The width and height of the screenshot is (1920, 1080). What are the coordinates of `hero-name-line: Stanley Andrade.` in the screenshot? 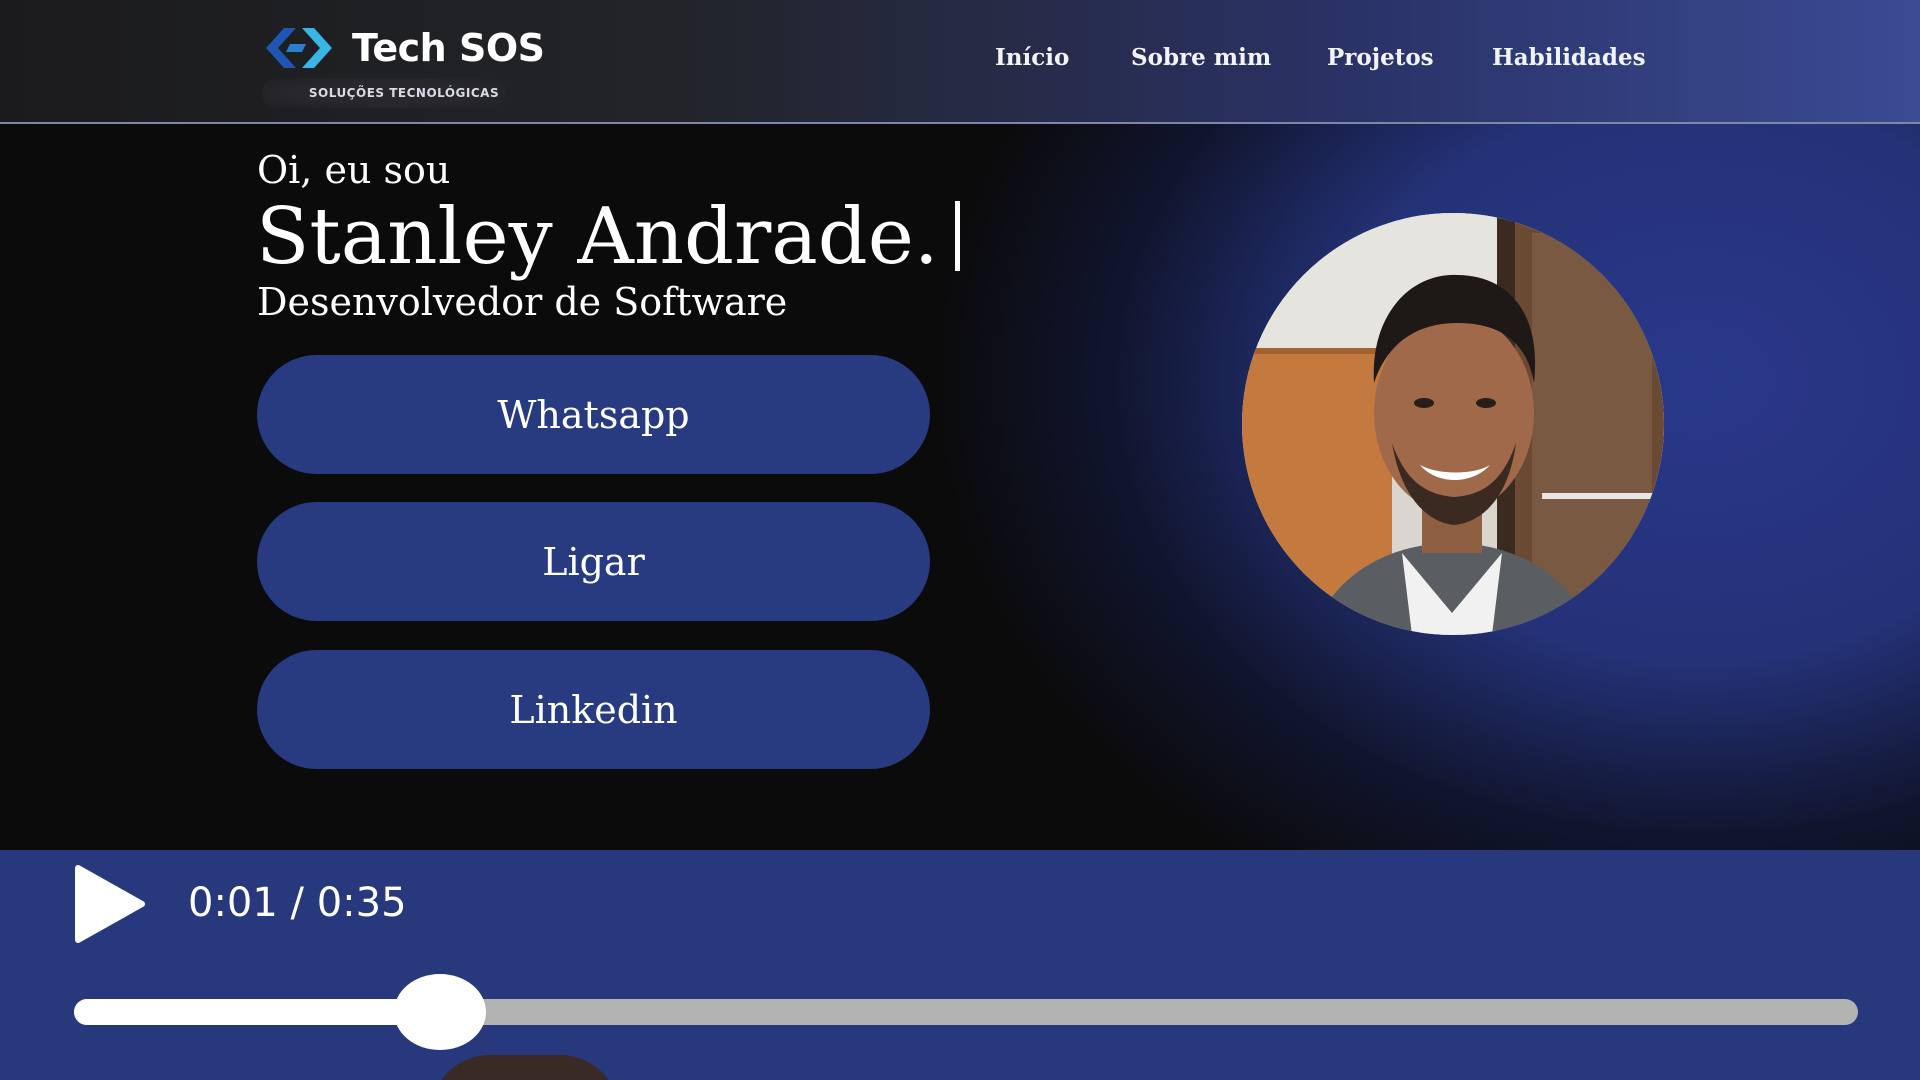 It's located at (608, 237).